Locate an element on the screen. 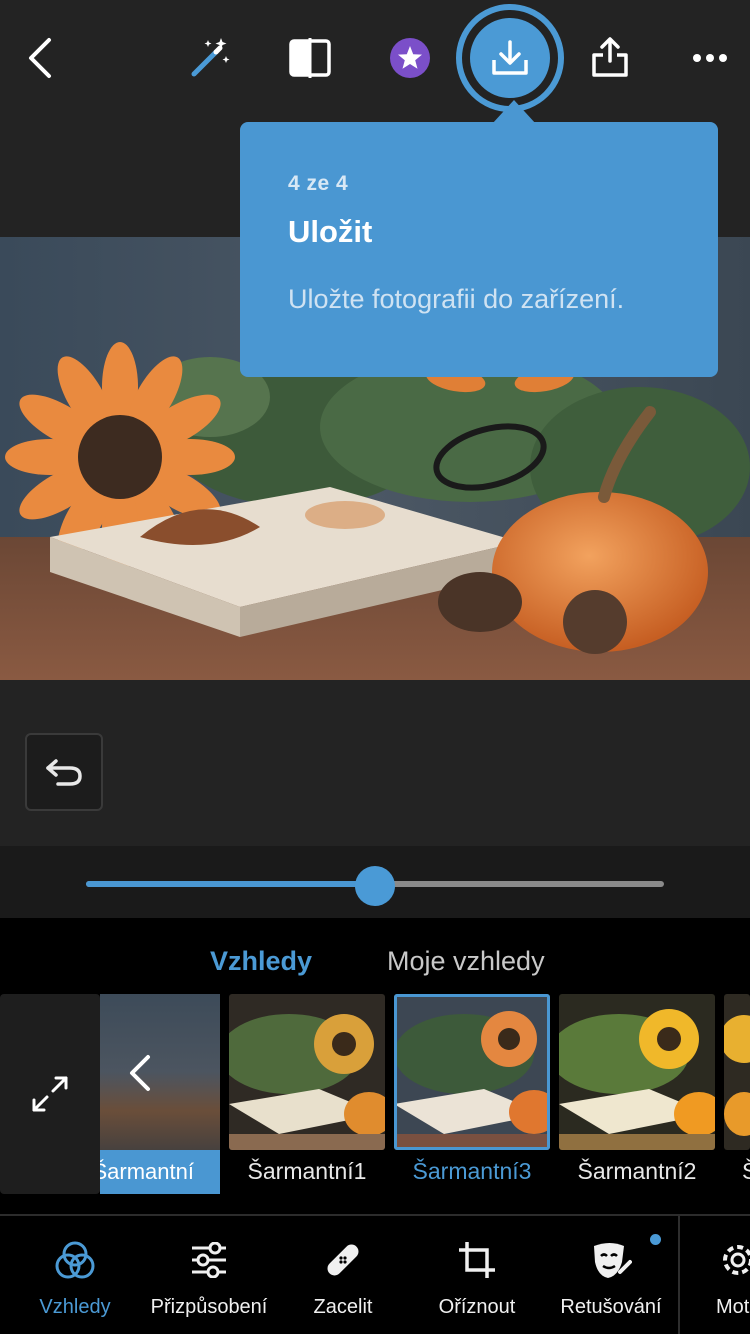 Image resolution: width=750 pixels, height=1334 pixels. share-button is located at coordinates (610, 58).